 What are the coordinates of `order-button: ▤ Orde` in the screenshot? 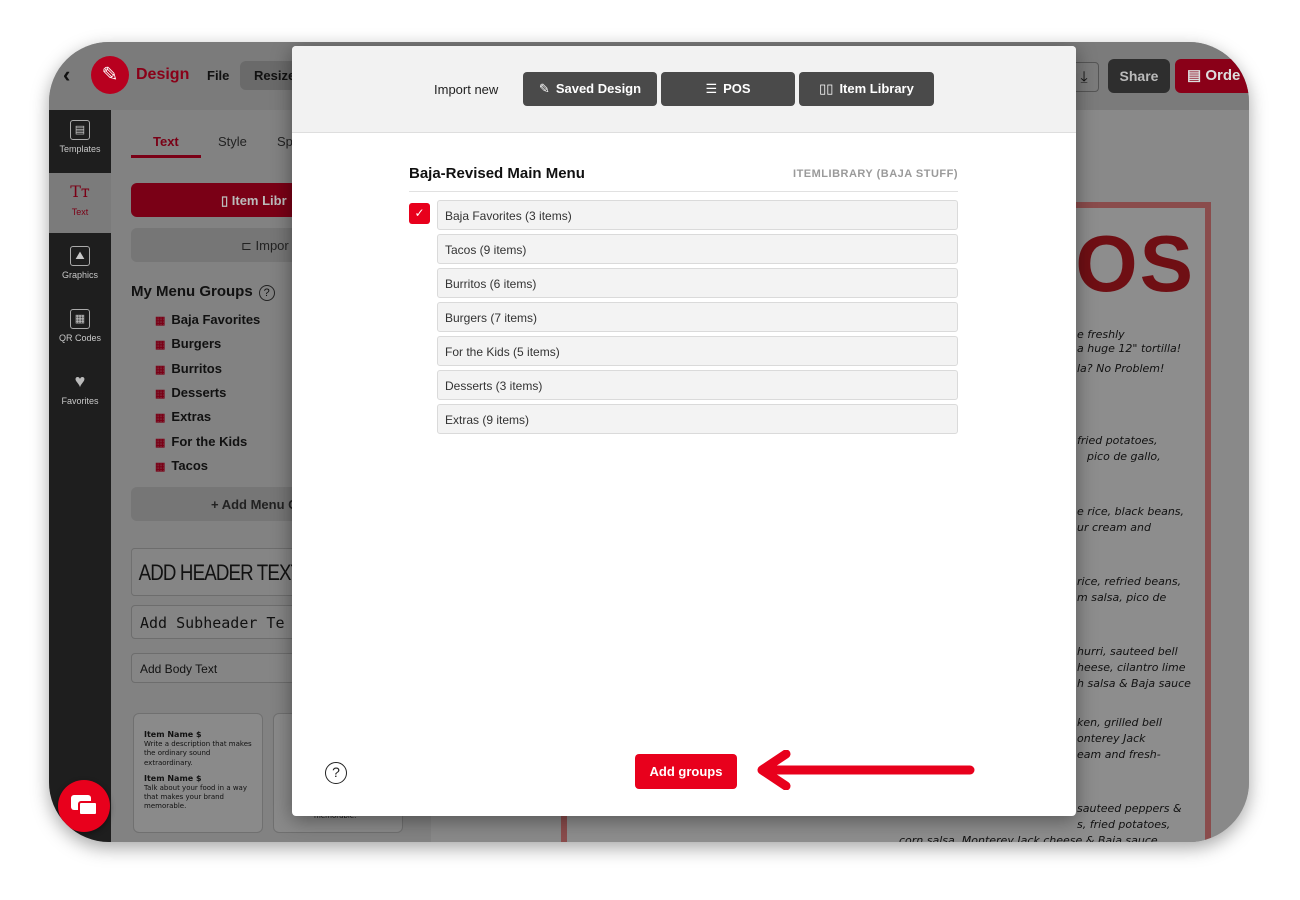 It's located at (1212, 76).